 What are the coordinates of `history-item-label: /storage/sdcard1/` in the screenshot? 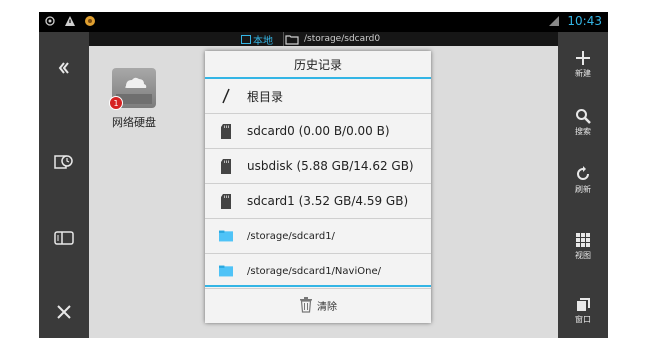 It's located at (291, 236).